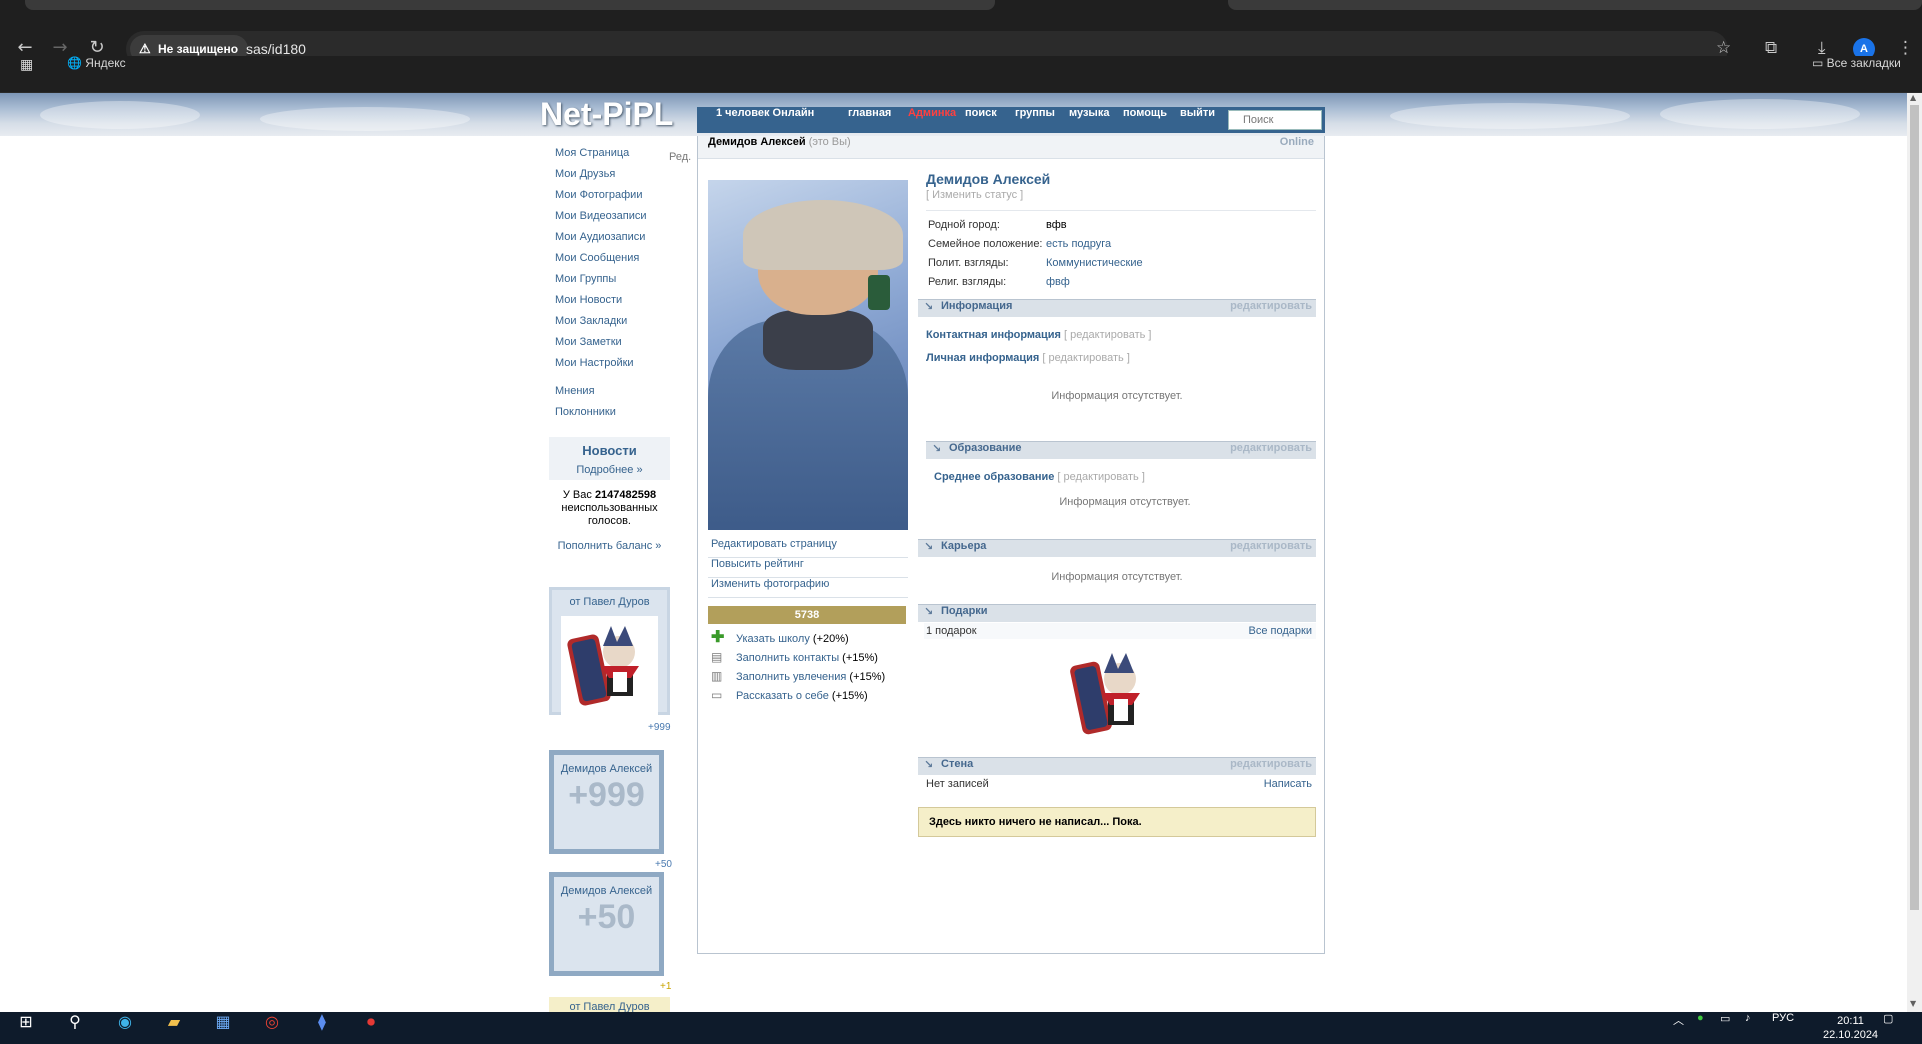 The width and height of the screenshot is (1922, 1044). What do you see at coordinates (611, 259) in the screenshot?
I see `sidebar-item-messages: Мои Сообщения` at bounding box center [611, 259].